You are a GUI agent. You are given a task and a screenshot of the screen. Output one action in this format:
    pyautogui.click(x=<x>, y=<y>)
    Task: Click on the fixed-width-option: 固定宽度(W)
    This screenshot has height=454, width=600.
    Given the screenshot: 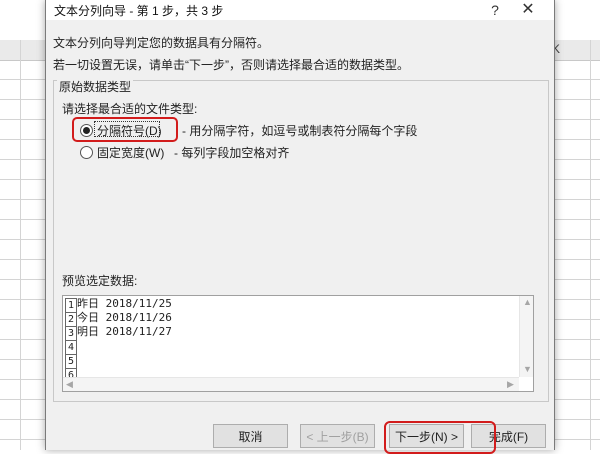 What is the action you would take?
    pyautogui.click(x=122, y=152)
    